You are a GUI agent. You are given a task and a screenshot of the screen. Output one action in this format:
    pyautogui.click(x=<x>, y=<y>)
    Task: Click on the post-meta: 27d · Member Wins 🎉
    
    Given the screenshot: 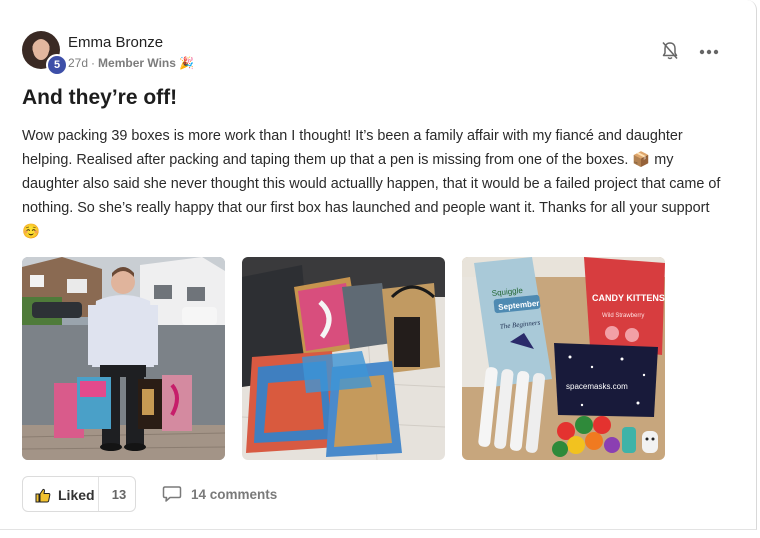 What is the action you would take?
    pyautogui.click(x=131, y=63)
    